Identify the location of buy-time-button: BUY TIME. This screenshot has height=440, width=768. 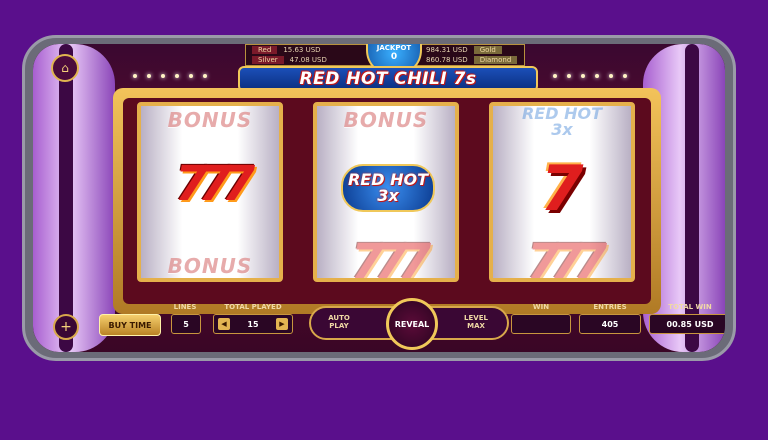
(130, 325).